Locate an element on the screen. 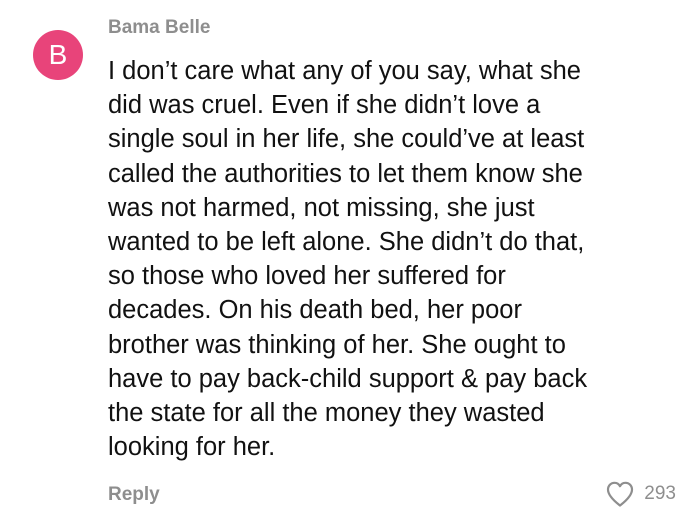  comment-author: Bama Belle is located at coordinates (159, 28).